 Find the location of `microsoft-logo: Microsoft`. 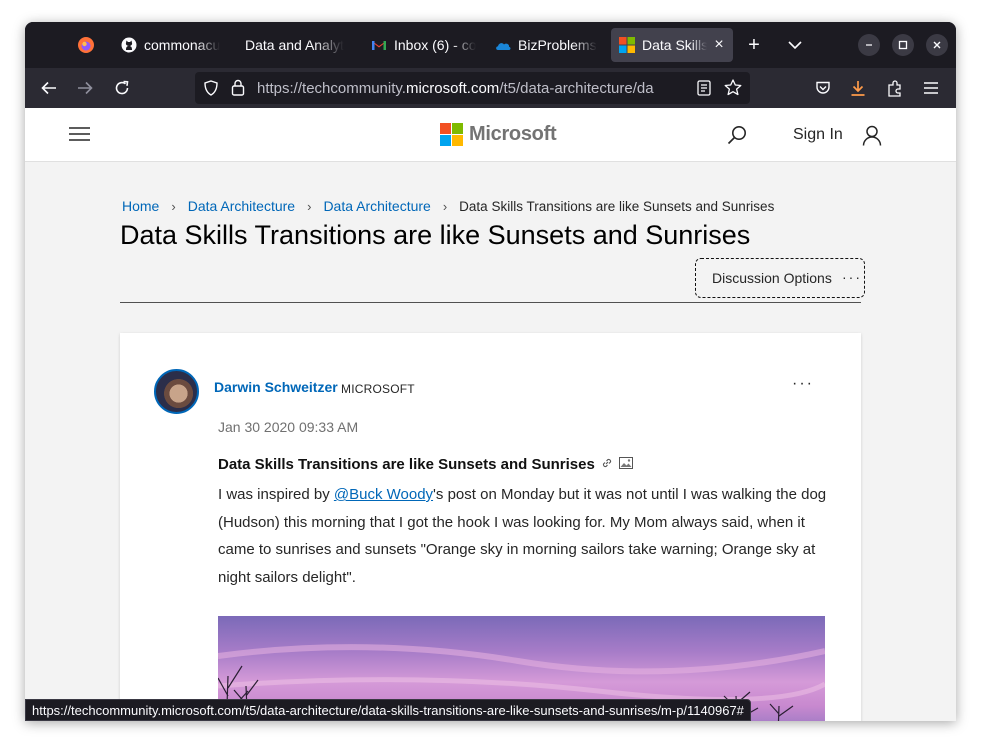

microsoft-logo: Microsoft is located at coordinates (498, 134).